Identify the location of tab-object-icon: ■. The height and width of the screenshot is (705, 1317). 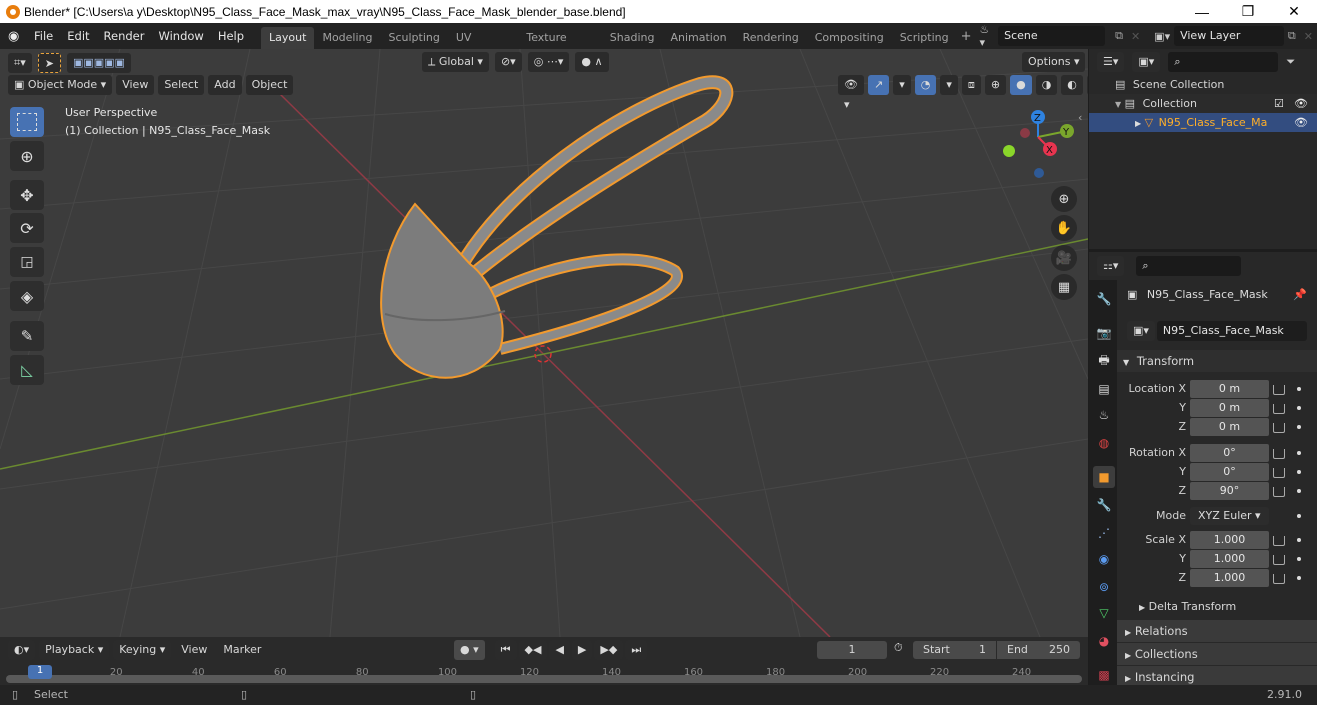
(1104, 477).